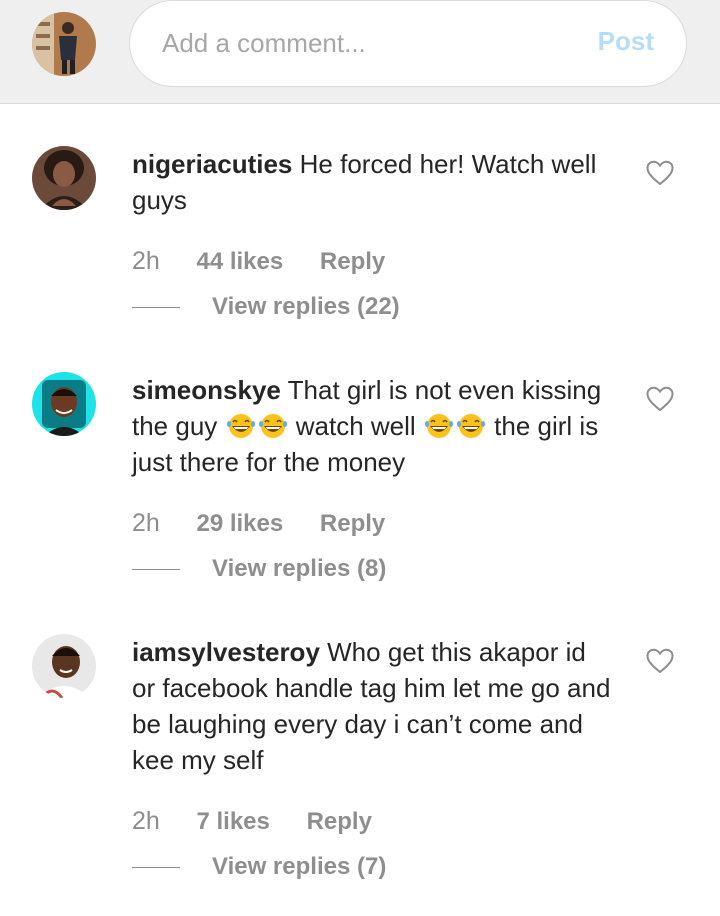  What do you see at coordinates (239, 523) in the screenshot?
I see `comment-likes: 29 likes` at bounding box center [239, 523].